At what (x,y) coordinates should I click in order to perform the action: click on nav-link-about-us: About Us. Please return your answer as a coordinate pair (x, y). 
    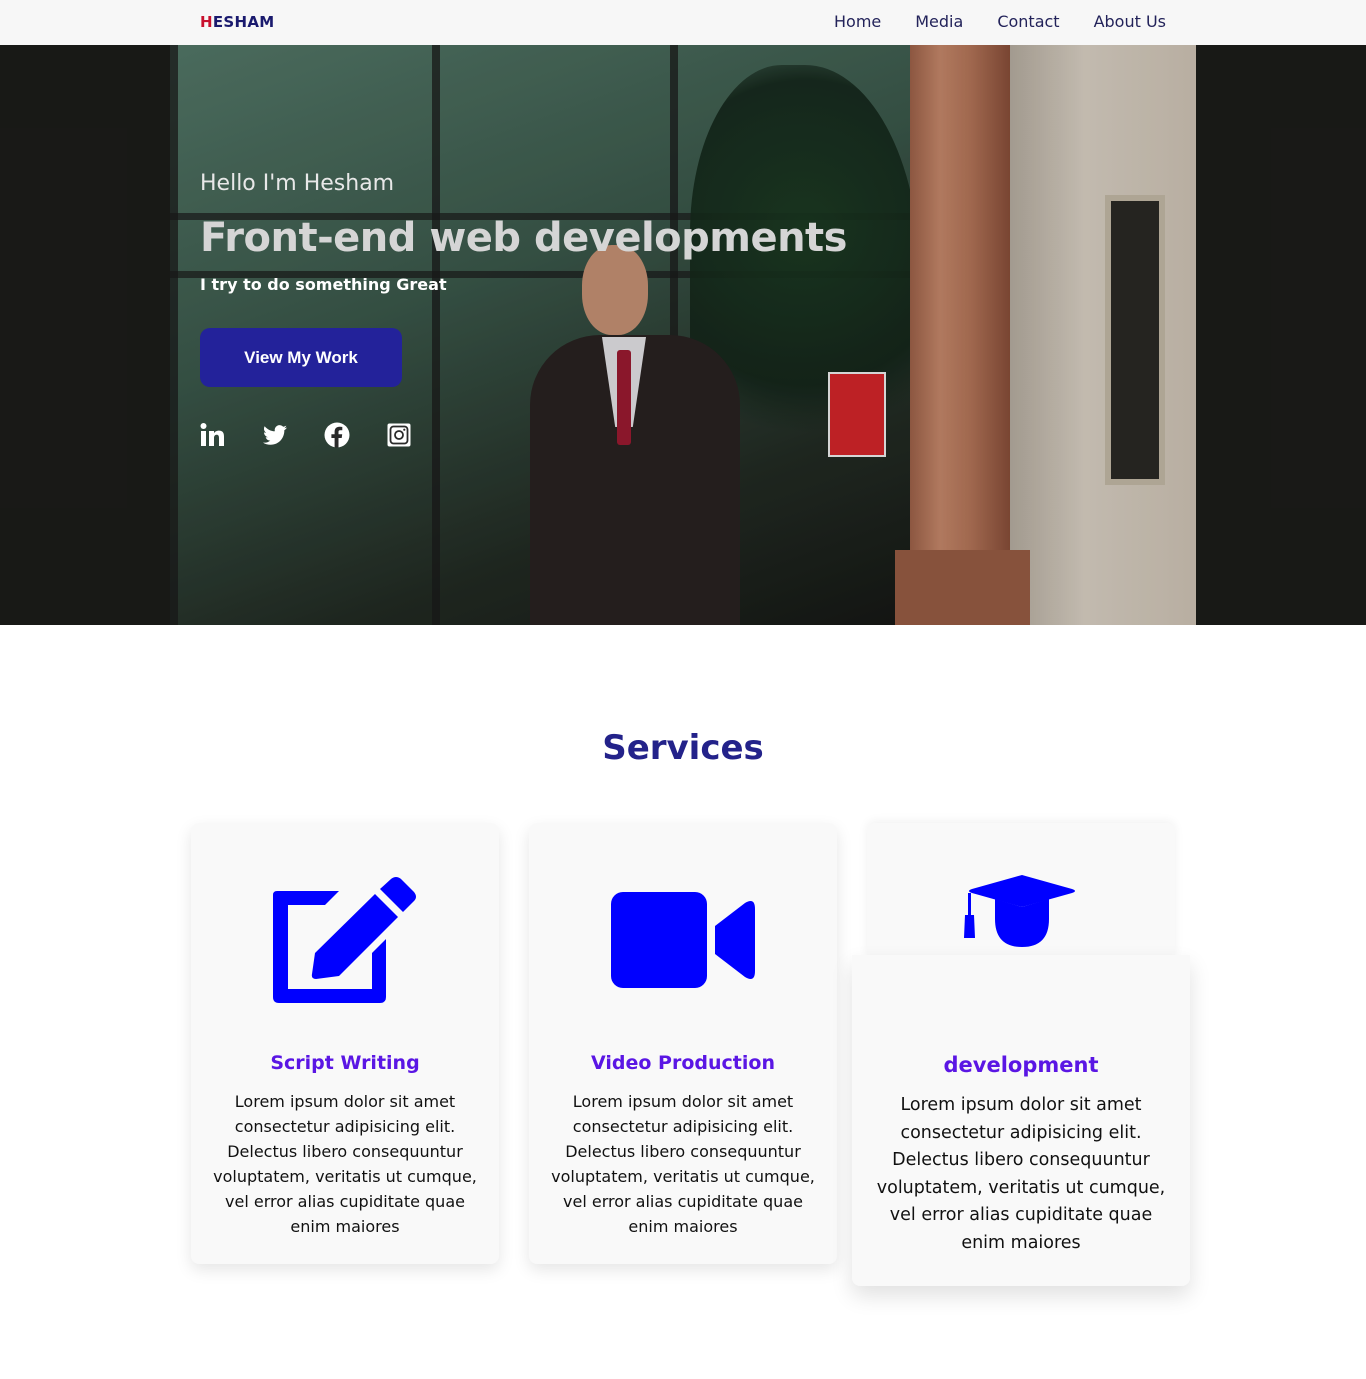
    Looking at the image, I should click on (1130, 21).